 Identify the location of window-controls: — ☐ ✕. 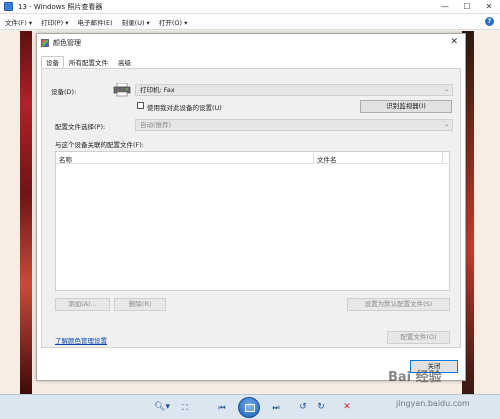
(467, 7).